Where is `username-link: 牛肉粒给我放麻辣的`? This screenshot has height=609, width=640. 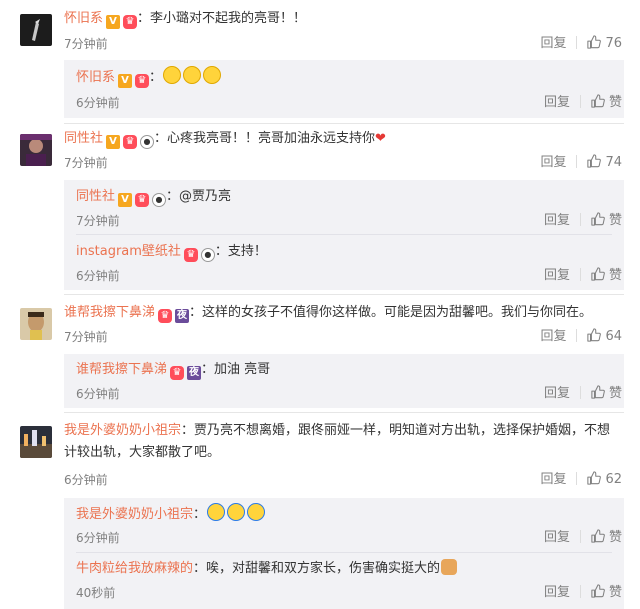
username-link: 牛肉粒给我放麻辣的 is located at coordinates (134, 568).